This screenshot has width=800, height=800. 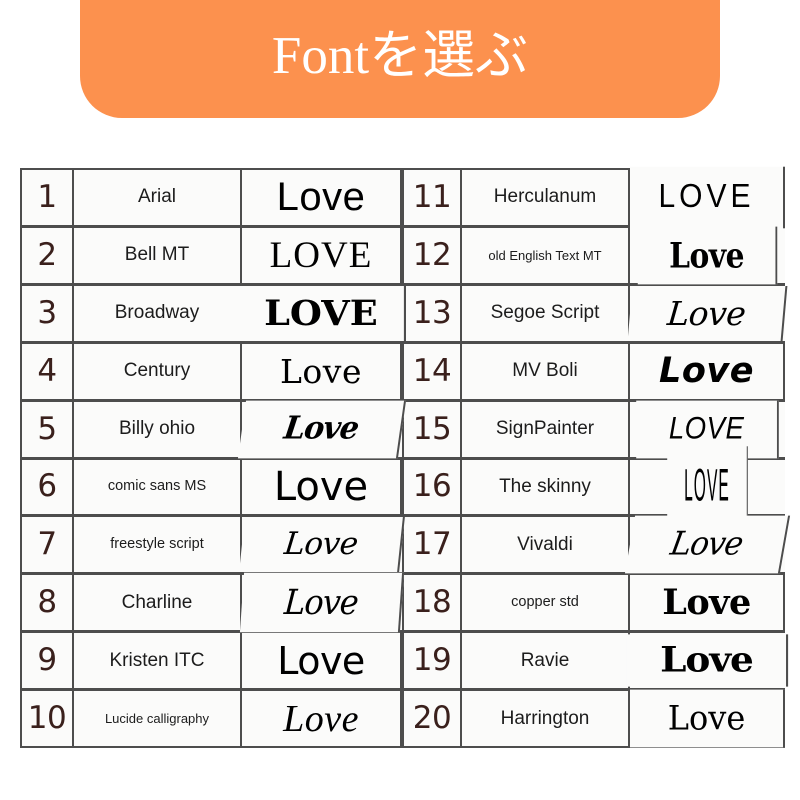 I want to click on row-number: 3, so click(x=47, y=313).